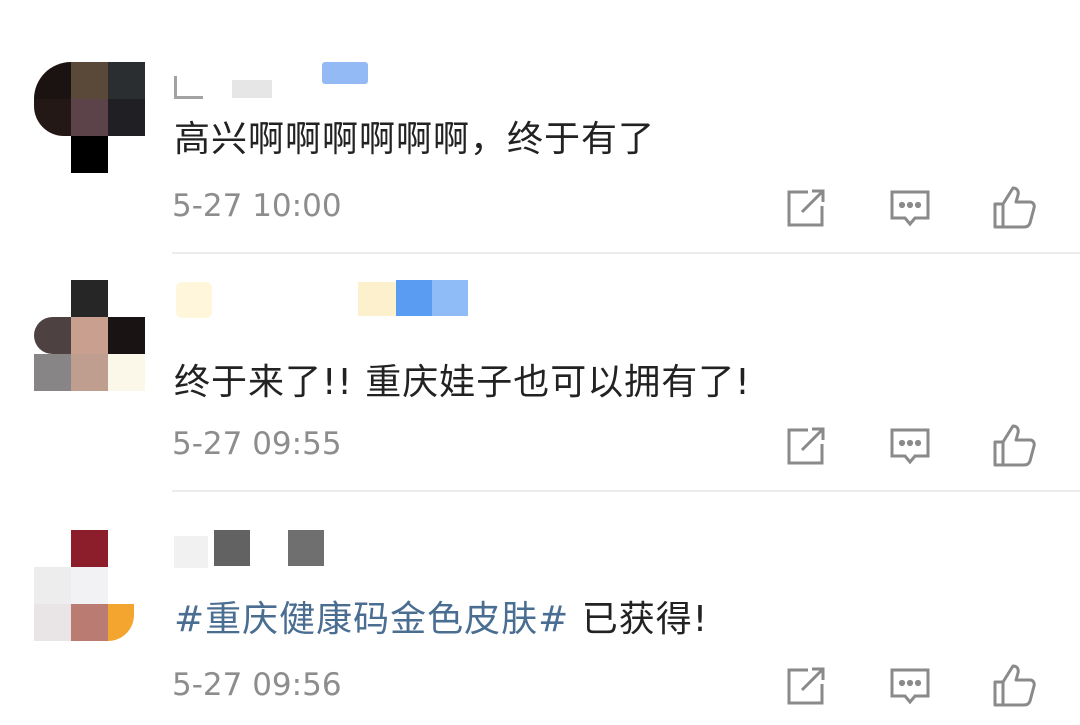 This screenshot has width=1080, height=725. Describe the element at coordinates (371, 619) in the screenshot. I see `hashtag-link: #重庆健康码金色皮肤#` at that location.